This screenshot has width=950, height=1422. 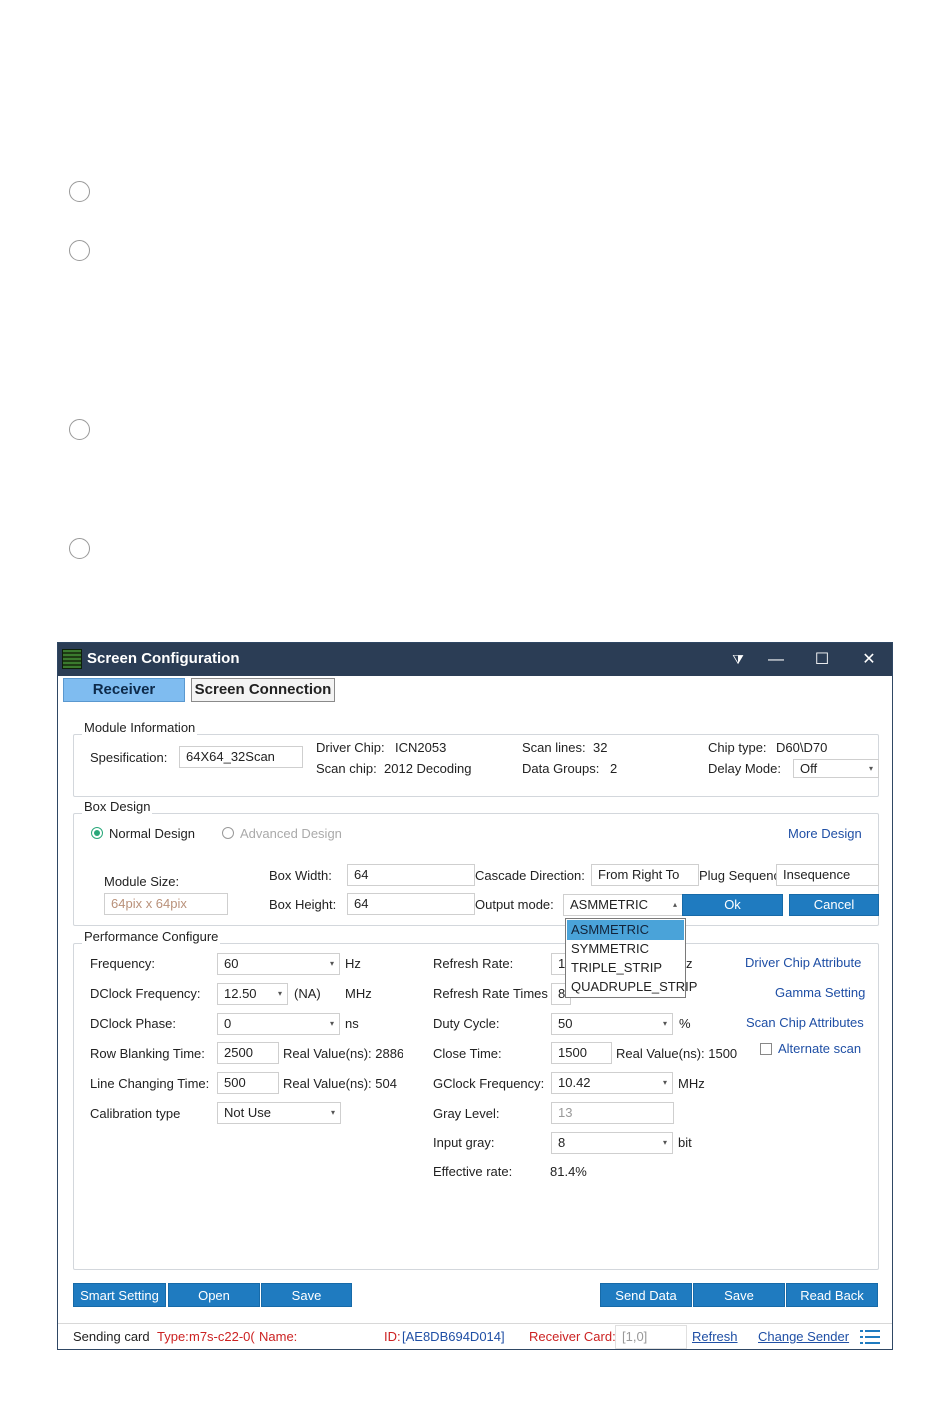 What do you see at coordinates (490, 993) in the screenshot?
I see `refresh-rate-times-label: Refresh Rate Times` at bounding box center [490, 993].